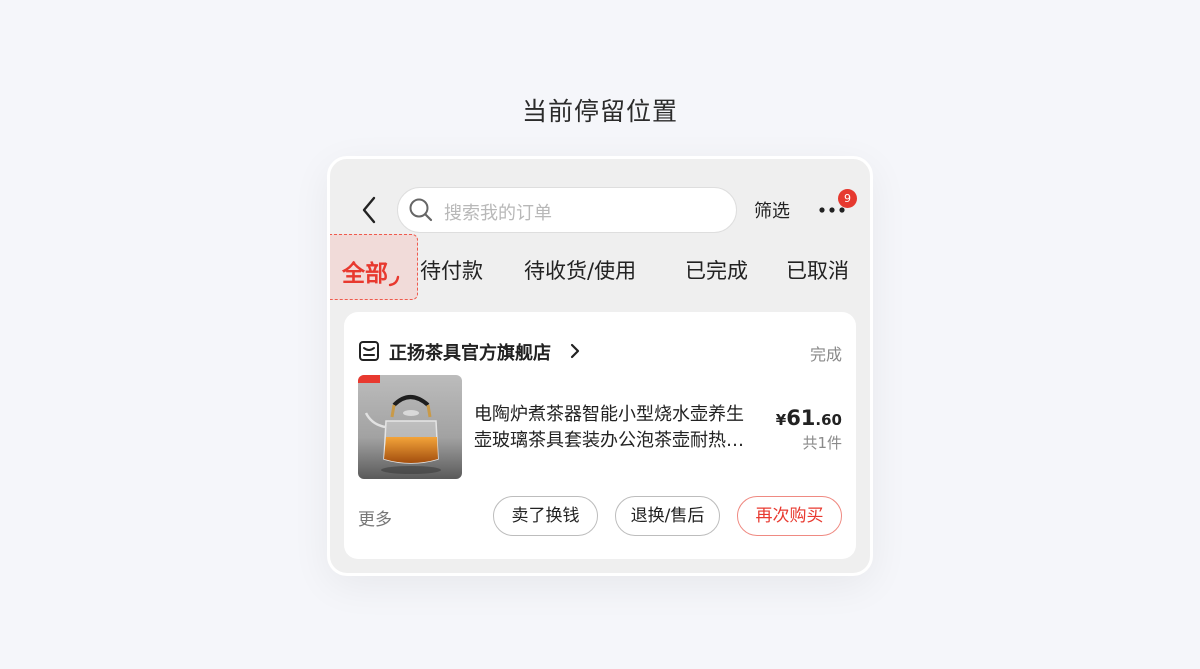 The width and height of the screenshot is (1200, 669). I want to click on more-actions-link: 更多, so click(375, 517).